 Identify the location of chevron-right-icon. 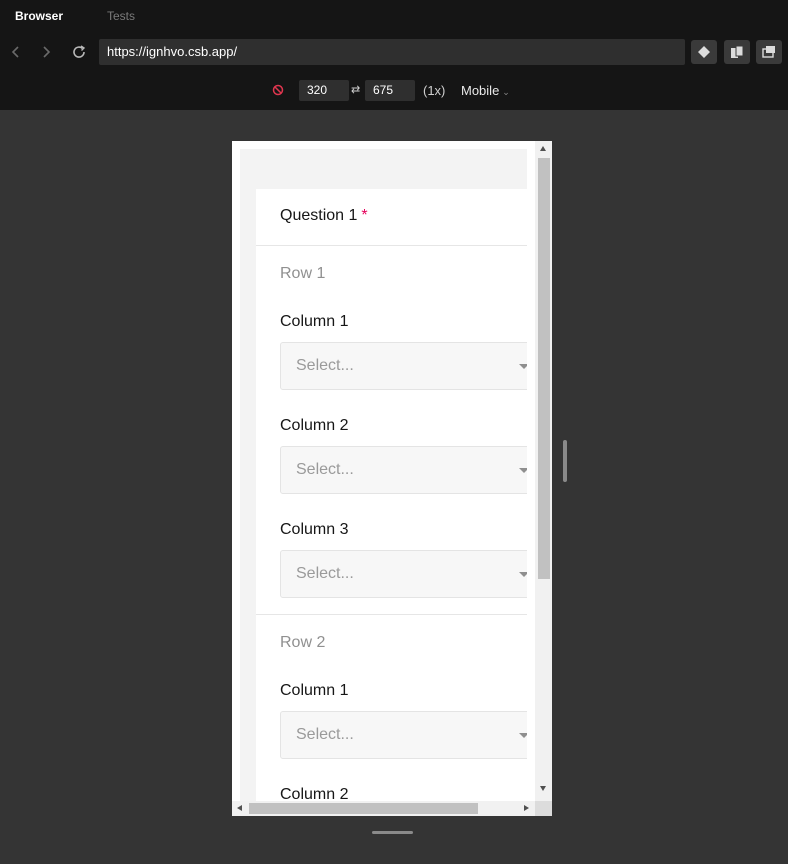
(47, 52).